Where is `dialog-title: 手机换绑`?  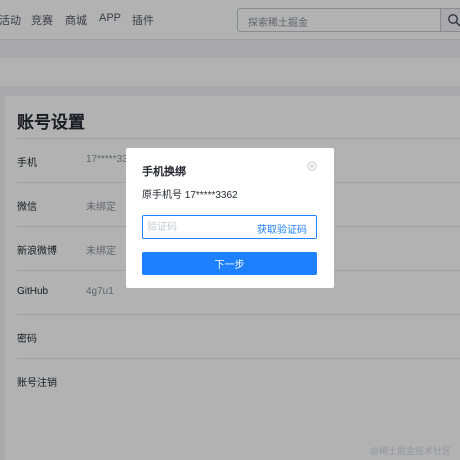
dialog-title: 手机换绑 is located at coordinates (164, 172).